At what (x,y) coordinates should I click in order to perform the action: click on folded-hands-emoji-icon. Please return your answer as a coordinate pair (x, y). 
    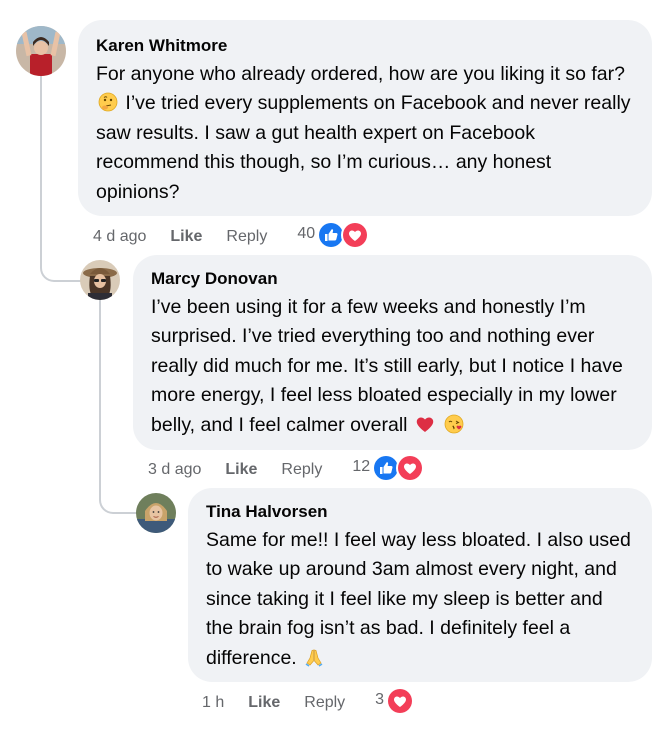
    Looking at the image, I should click on (314, 657).